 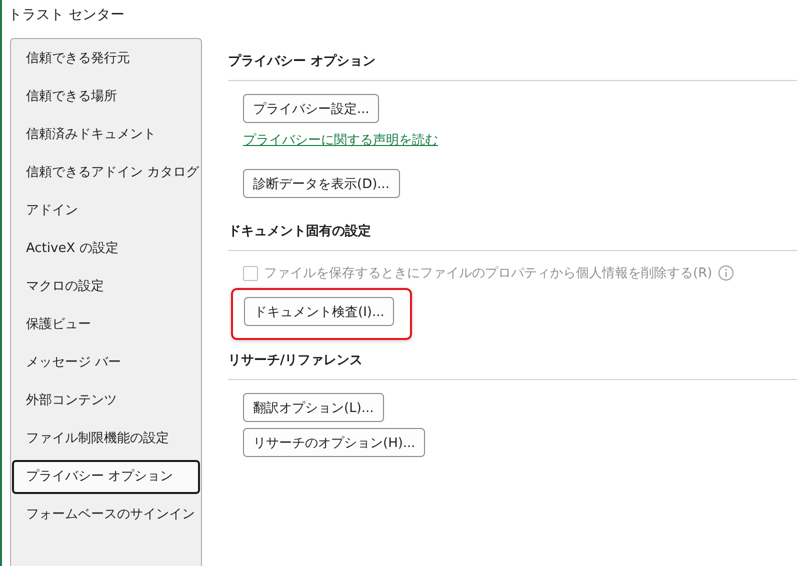 I want to click on sidebar-item: プライバシー オプション, so click(x=106, y=477).